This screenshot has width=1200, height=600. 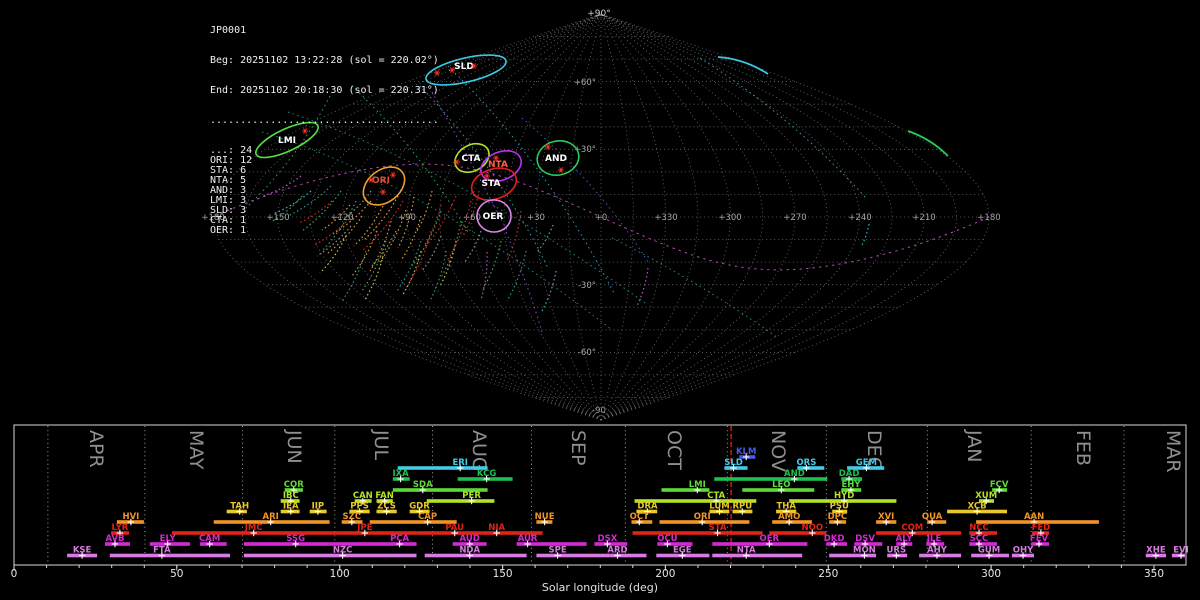 What do you see at coordinates (859, 218) in the screenshot?
I see `ra-tick-label: +240` at bounding box center [859, 218].